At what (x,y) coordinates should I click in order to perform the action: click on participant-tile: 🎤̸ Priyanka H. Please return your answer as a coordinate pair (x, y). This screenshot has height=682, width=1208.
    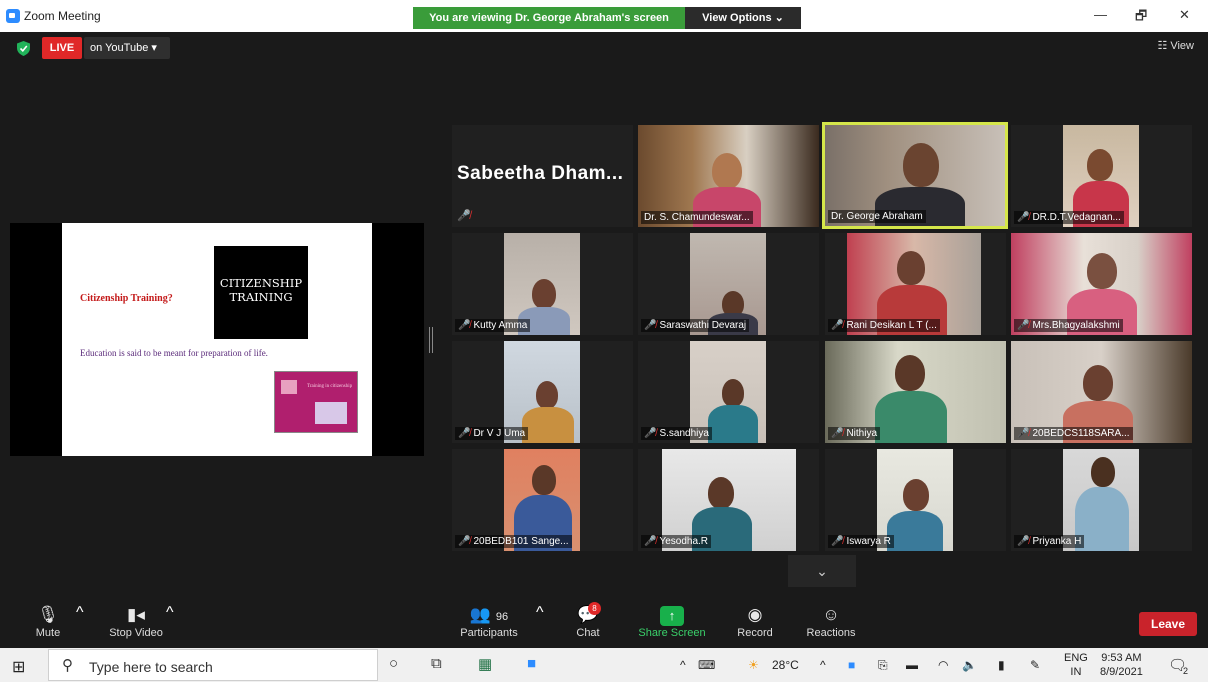
    Looking at the image, I should click on (1101, 500).